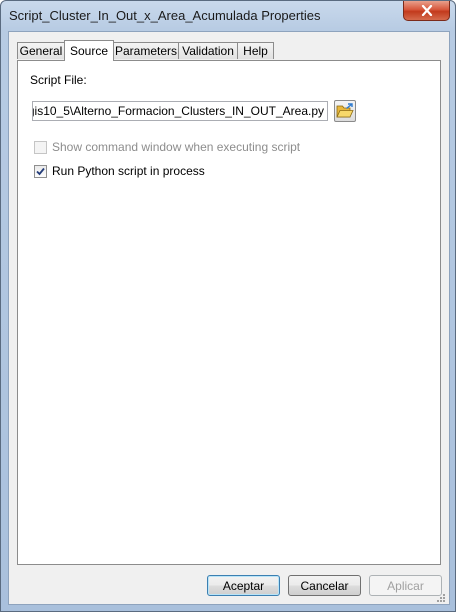 This screenshot has height=612, width=456. I want to click on script-file-label: Script File:, so click(58, 80).